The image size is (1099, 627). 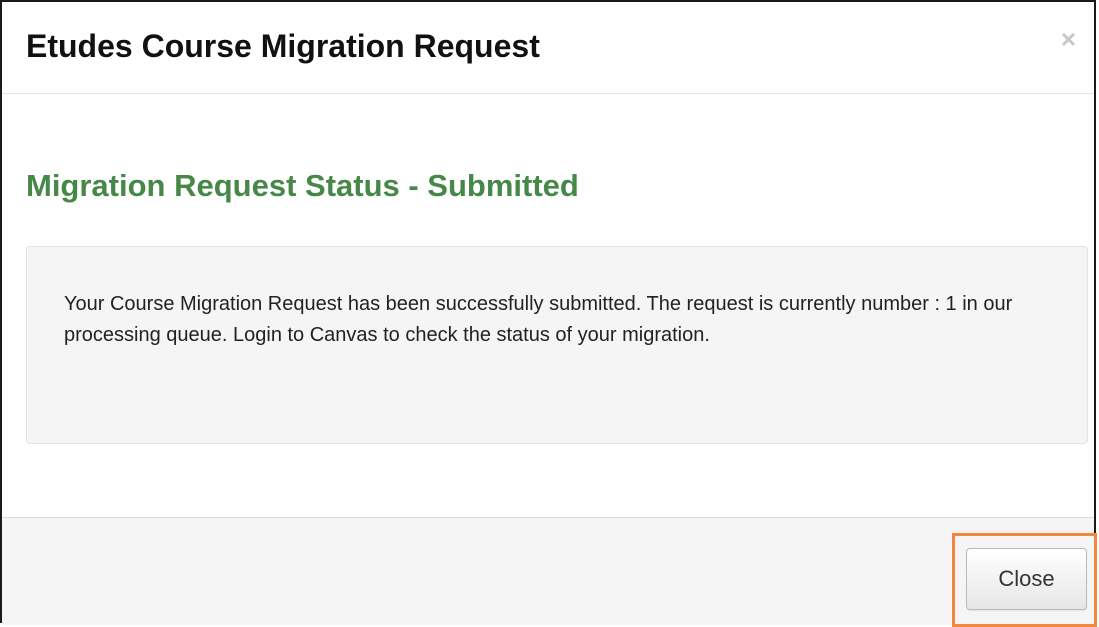 I want to click on dialog-title: Etudes Course Migration Request, so click(x=283, y=46).